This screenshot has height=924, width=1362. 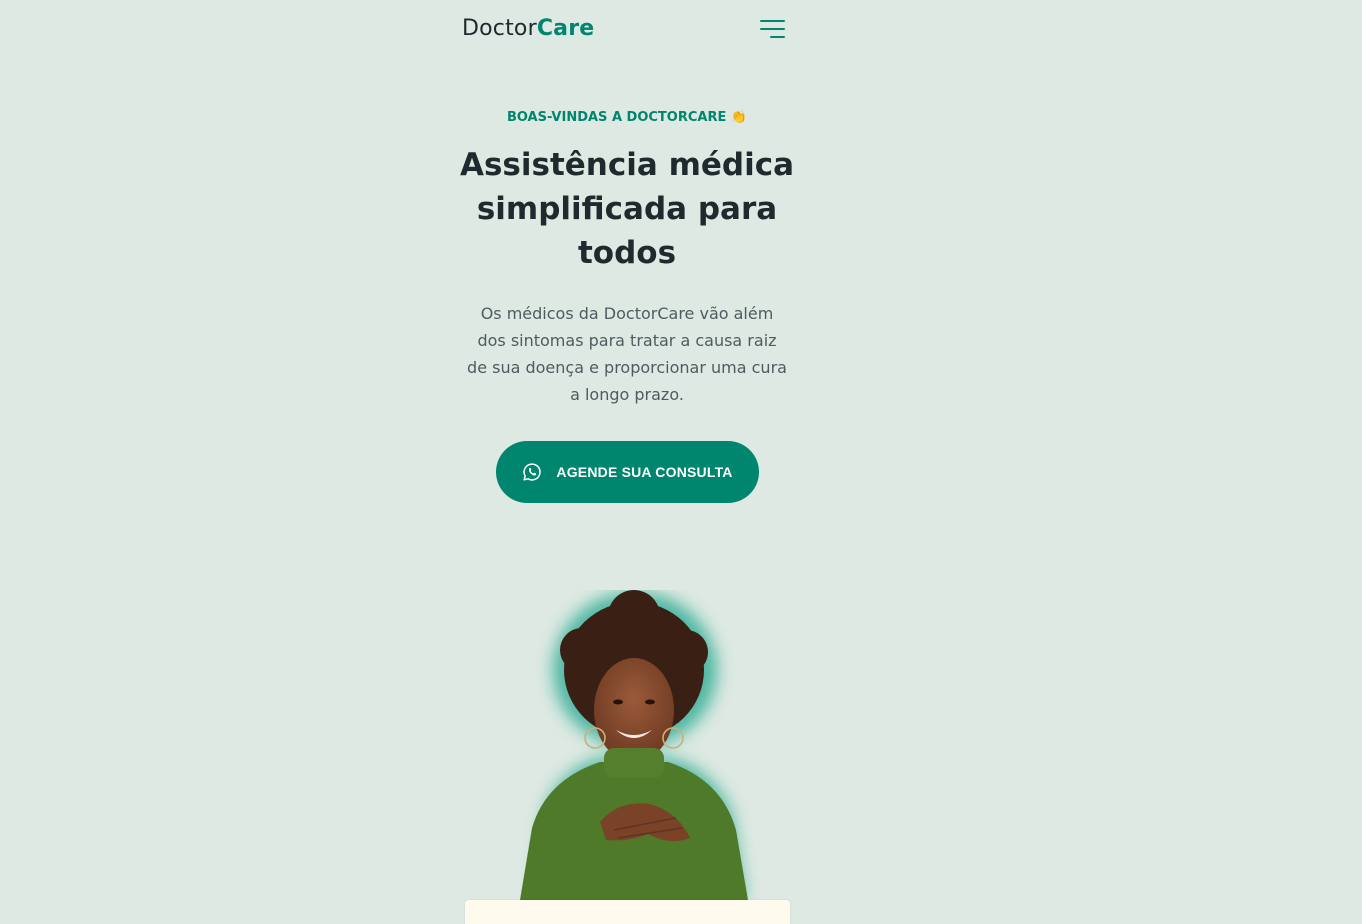 What do you see at coordinates (499, 28) in the screenshot?
I see `logo-prefix: Doctor` at bounding box center [499, 28].